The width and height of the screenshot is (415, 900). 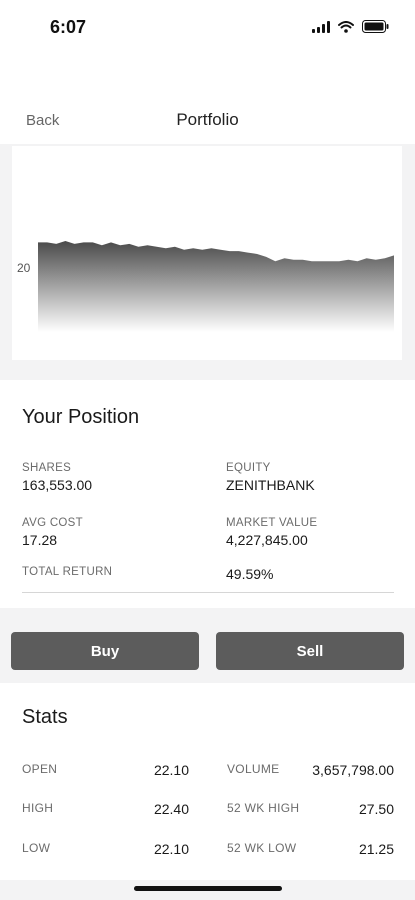 I want to click on buy-button: Buy, so click(x=105, y=651).